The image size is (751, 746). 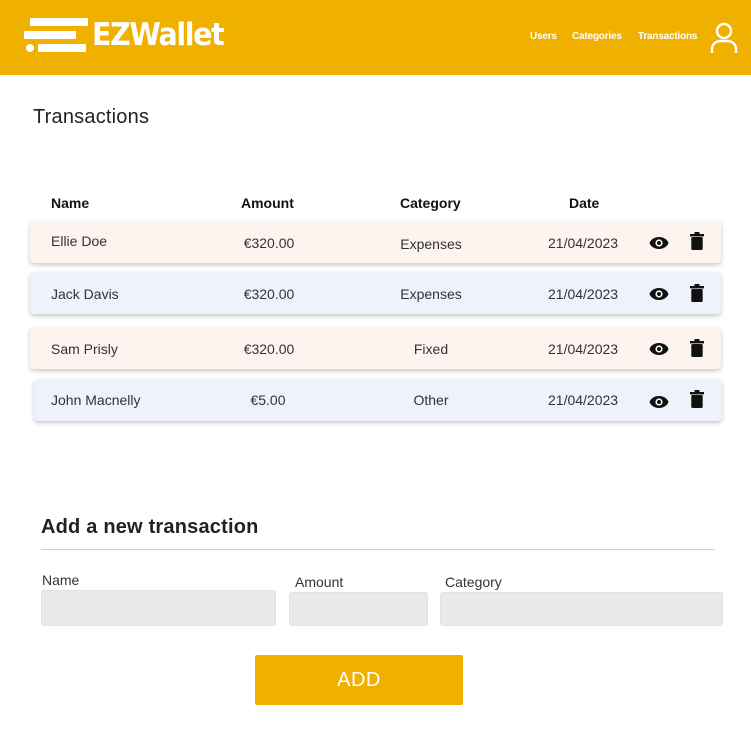 I want to click on column-header-category: Category, so click(x=430, y=203).